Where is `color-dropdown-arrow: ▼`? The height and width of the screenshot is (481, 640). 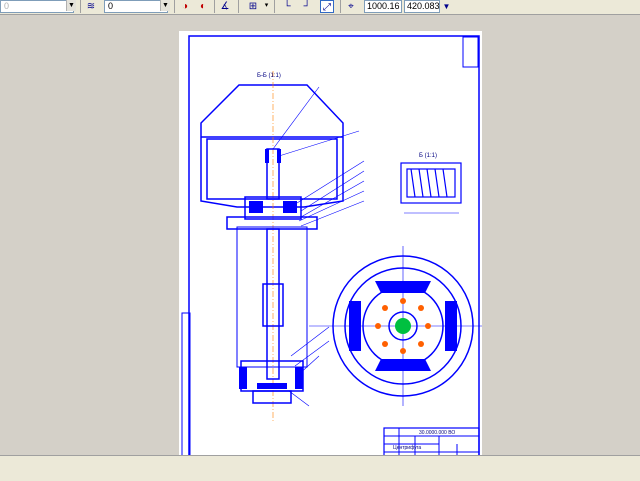 color-dropdown-arrow: ▼ is located at coordinates (71, 5).